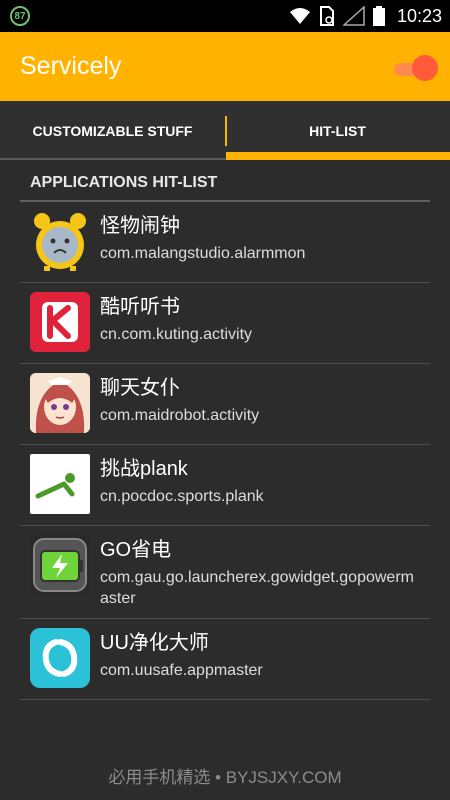  What do you see at coordinates (225, 659) in the screenshot?
I see `list-item: UU净化大师 com.uusafe.appmaster` at bounding box center [225, 659].